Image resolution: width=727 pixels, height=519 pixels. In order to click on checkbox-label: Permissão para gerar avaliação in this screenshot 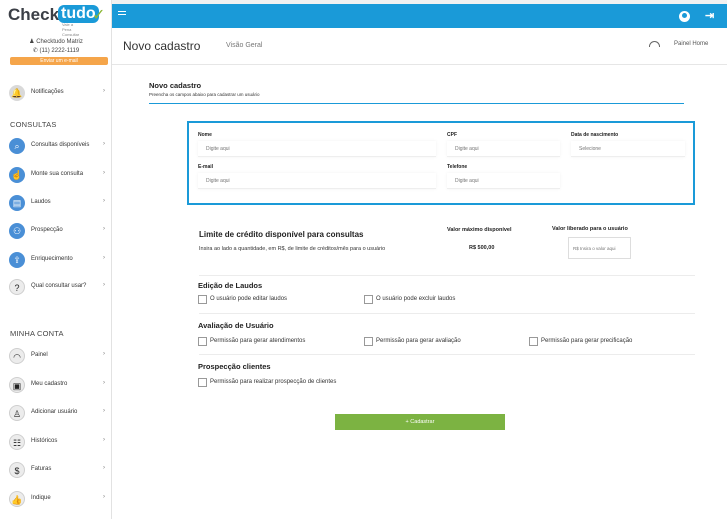, I will do `click(418, 341)`.